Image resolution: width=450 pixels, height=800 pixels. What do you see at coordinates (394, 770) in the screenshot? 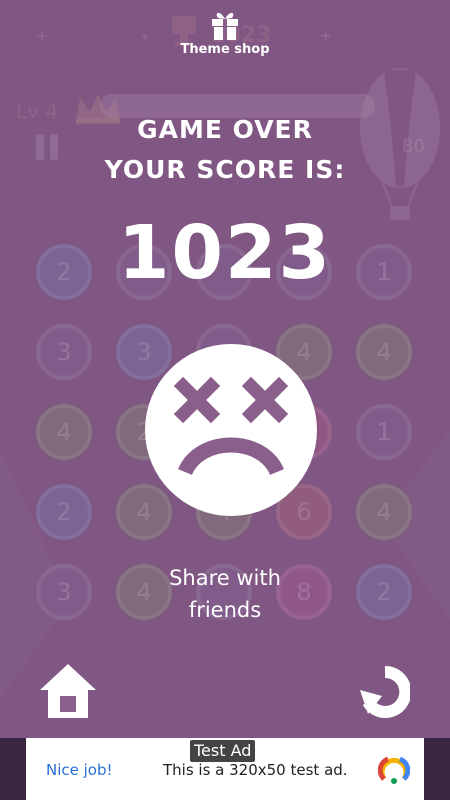
I see `ad-logo-icon` at bounding box center [394, 770].